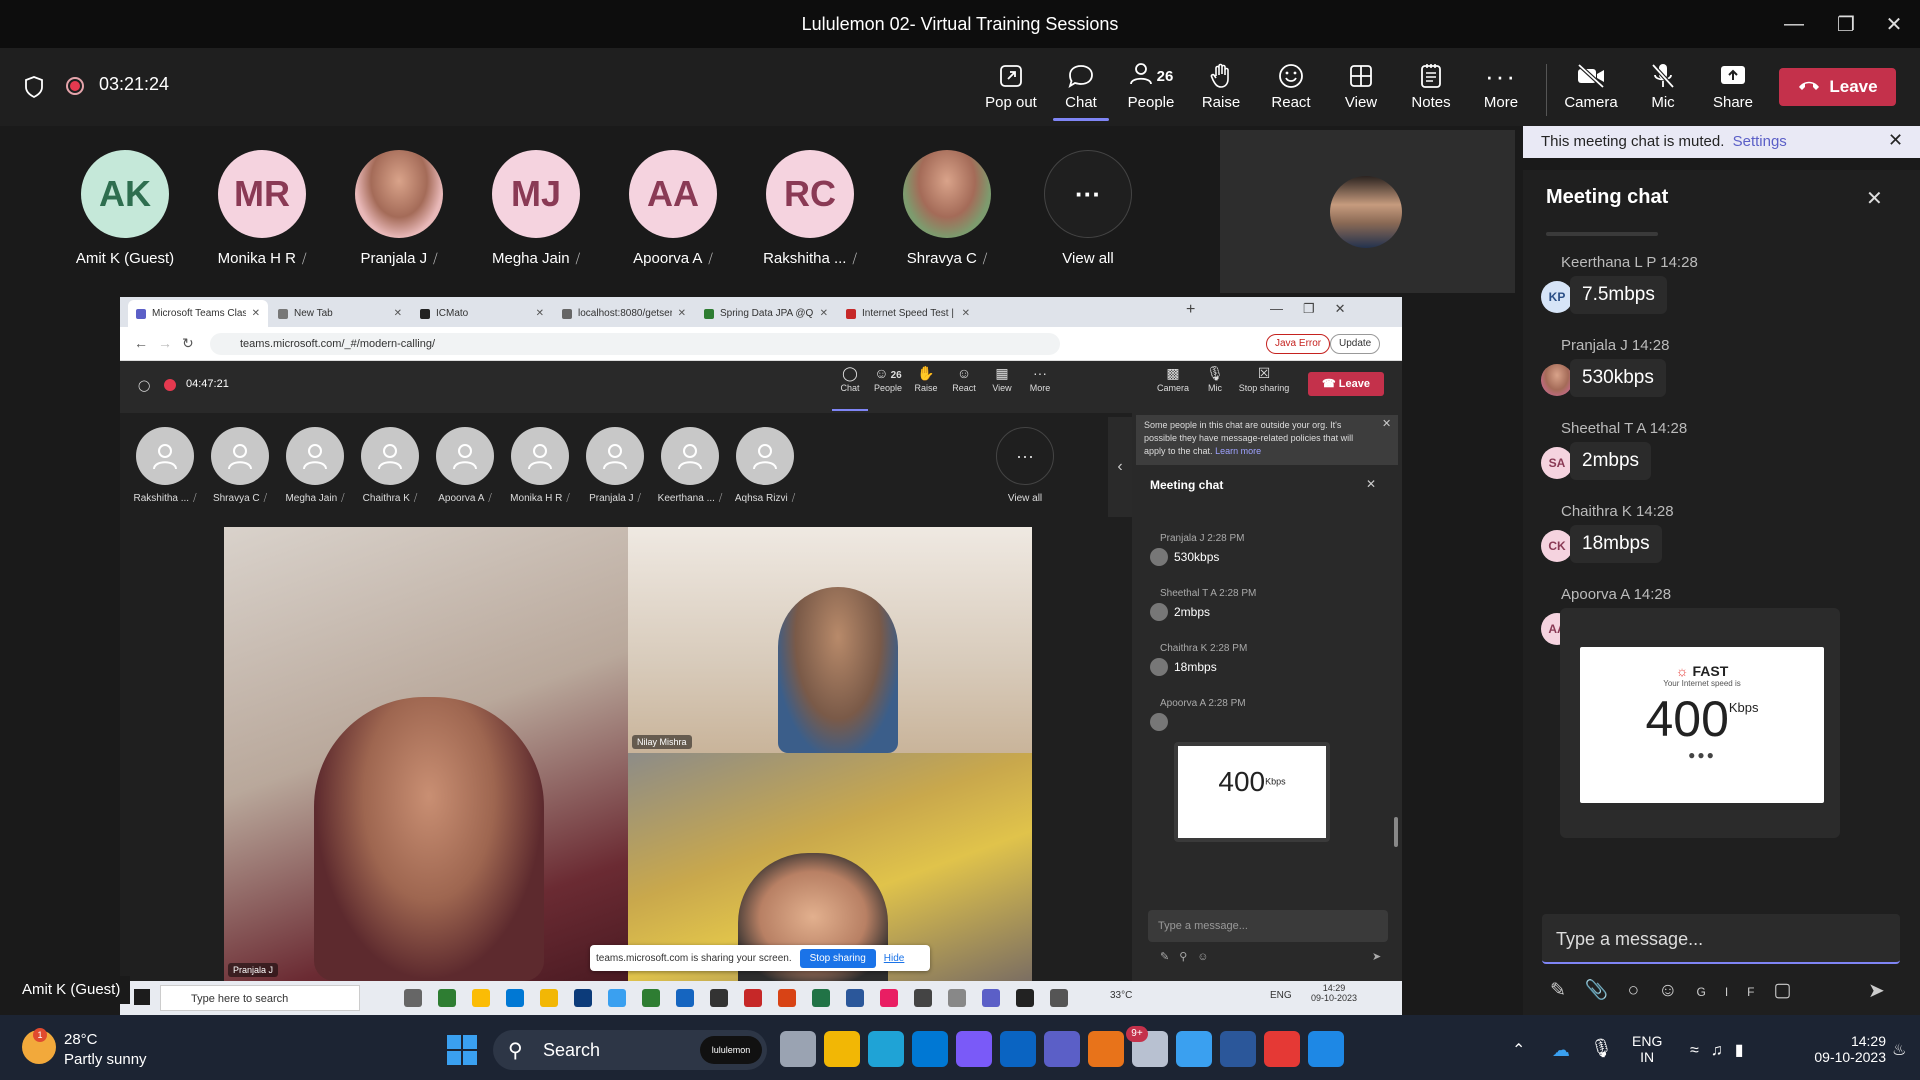  Describe the element at coordinates (1298, 344) in the screenshot. I see `java-error-badge: Java Error` at that location.